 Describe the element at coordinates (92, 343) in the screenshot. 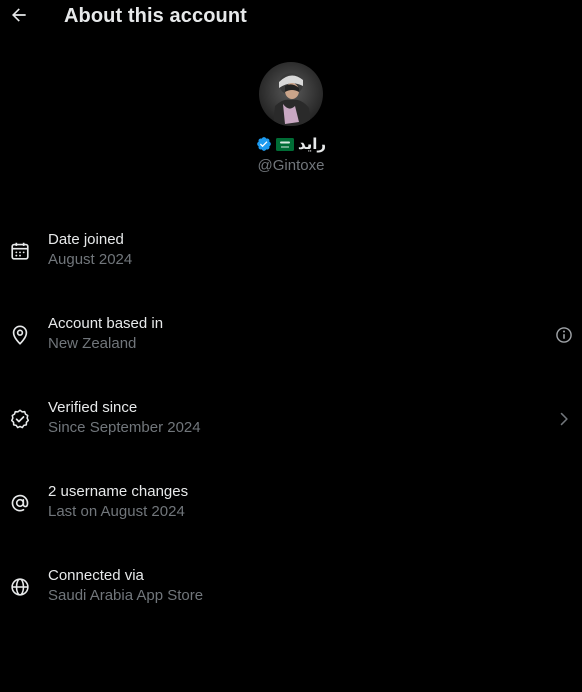

I see `detail-value: New Zealand` at that location.